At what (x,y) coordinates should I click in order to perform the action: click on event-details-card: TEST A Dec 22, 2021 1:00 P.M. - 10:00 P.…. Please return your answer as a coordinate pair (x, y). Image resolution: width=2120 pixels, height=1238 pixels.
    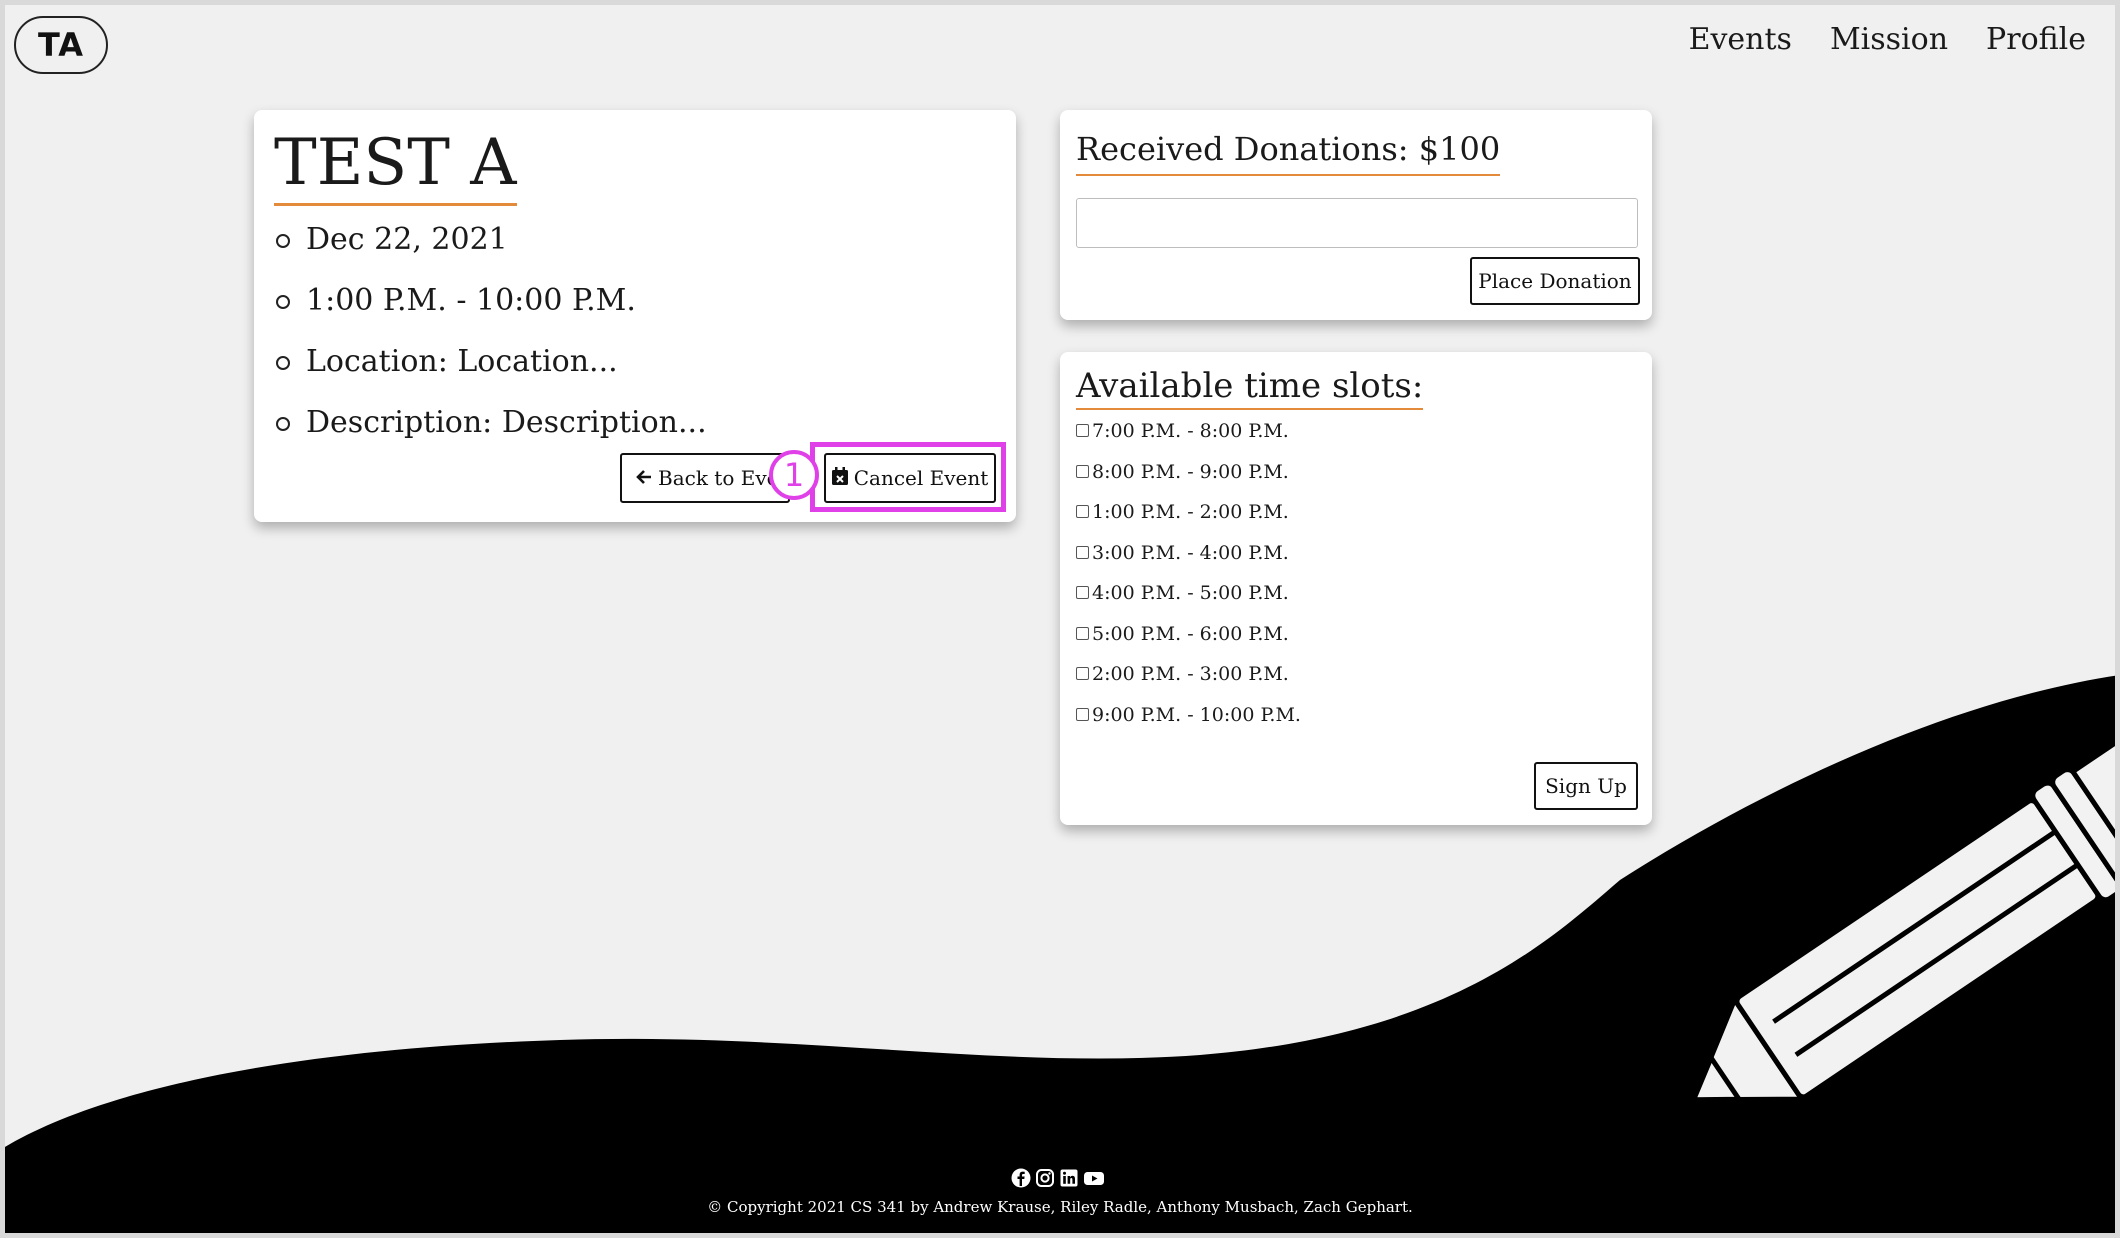
    Looking at the image, I should click on (635, 316).